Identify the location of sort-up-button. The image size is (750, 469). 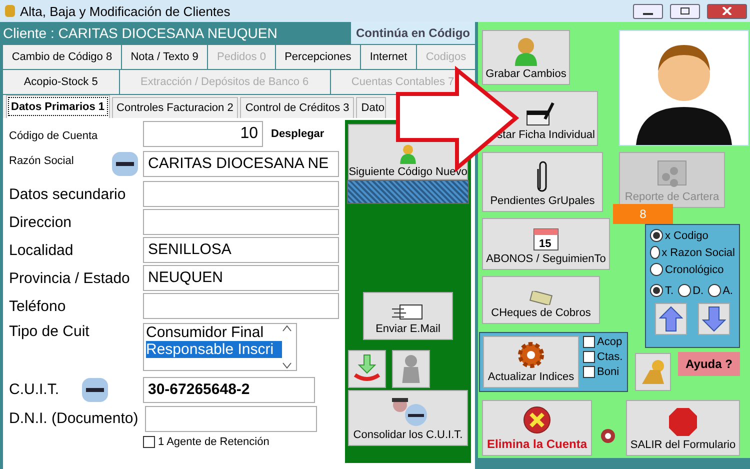
(671, 319).